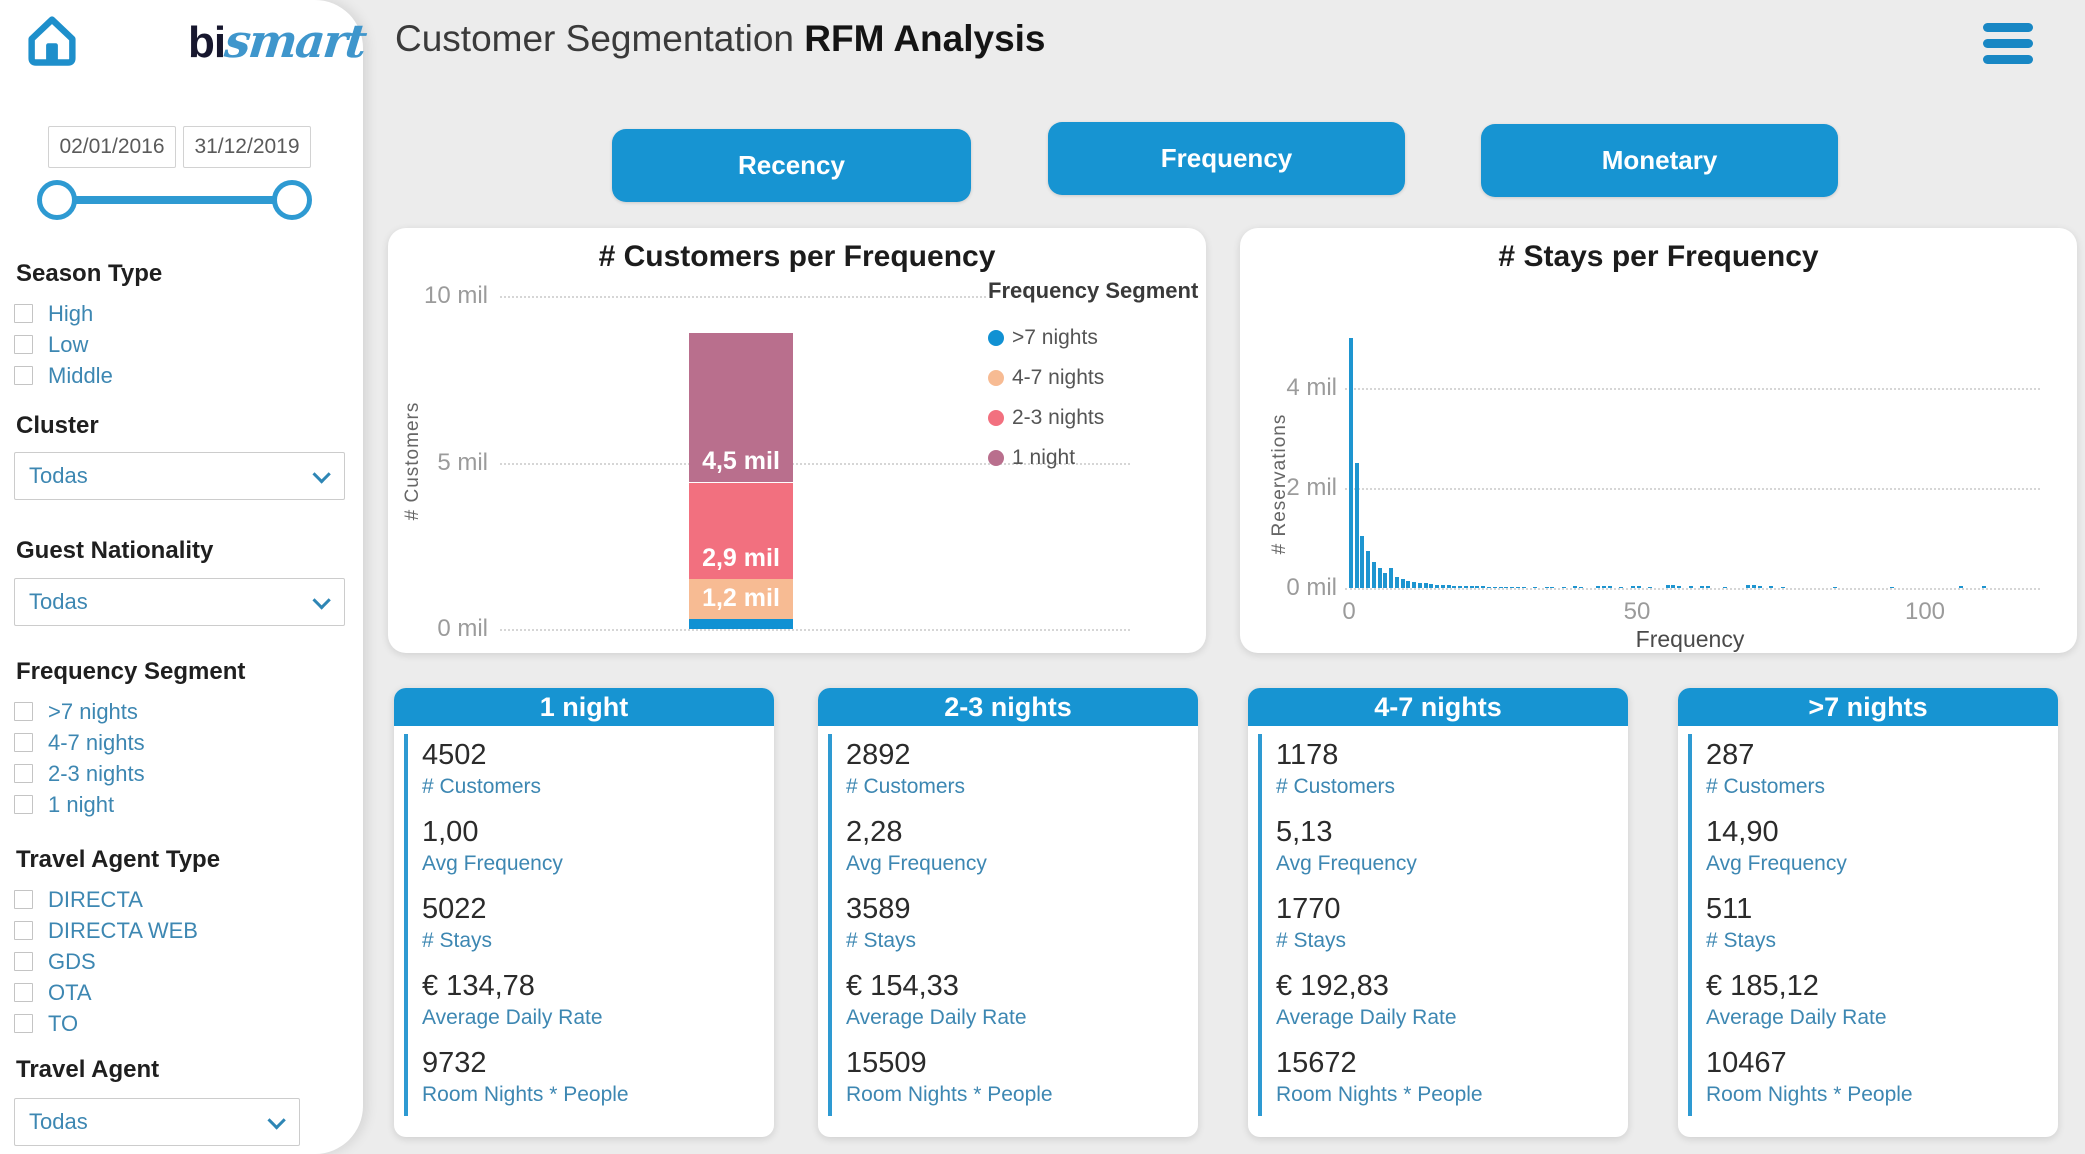 This screenshot has height=1154, width=2085. Describe the element at coordinates (157, 1122) in the screenshot. I see `travel-agent-dropdown: Todas` at that location.